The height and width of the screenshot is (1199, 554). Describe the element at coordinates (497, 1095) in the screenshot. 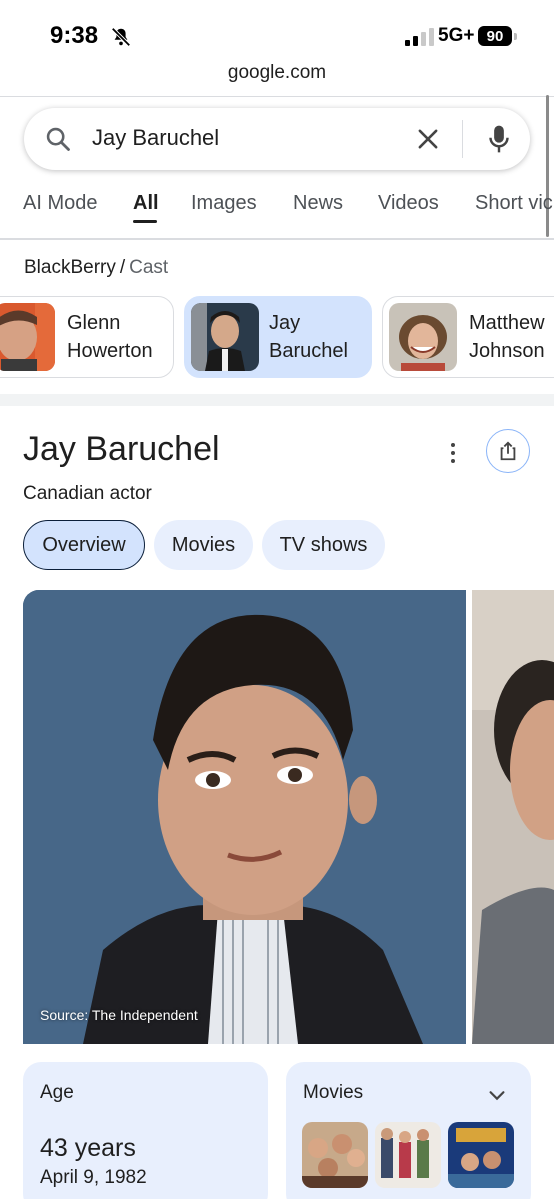

I see `chevron-down-icon` at that location.